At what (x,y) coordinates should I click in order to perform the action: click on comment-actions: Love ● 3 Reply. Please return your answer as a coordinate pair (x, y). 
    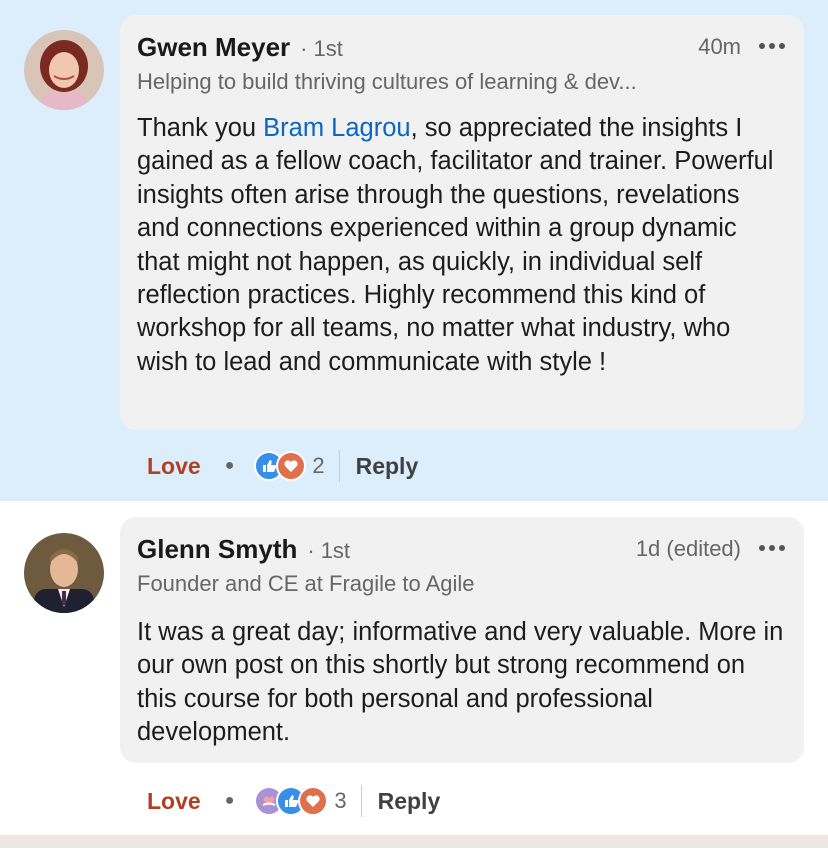
    Looking at the image, I should click on (293, 801).